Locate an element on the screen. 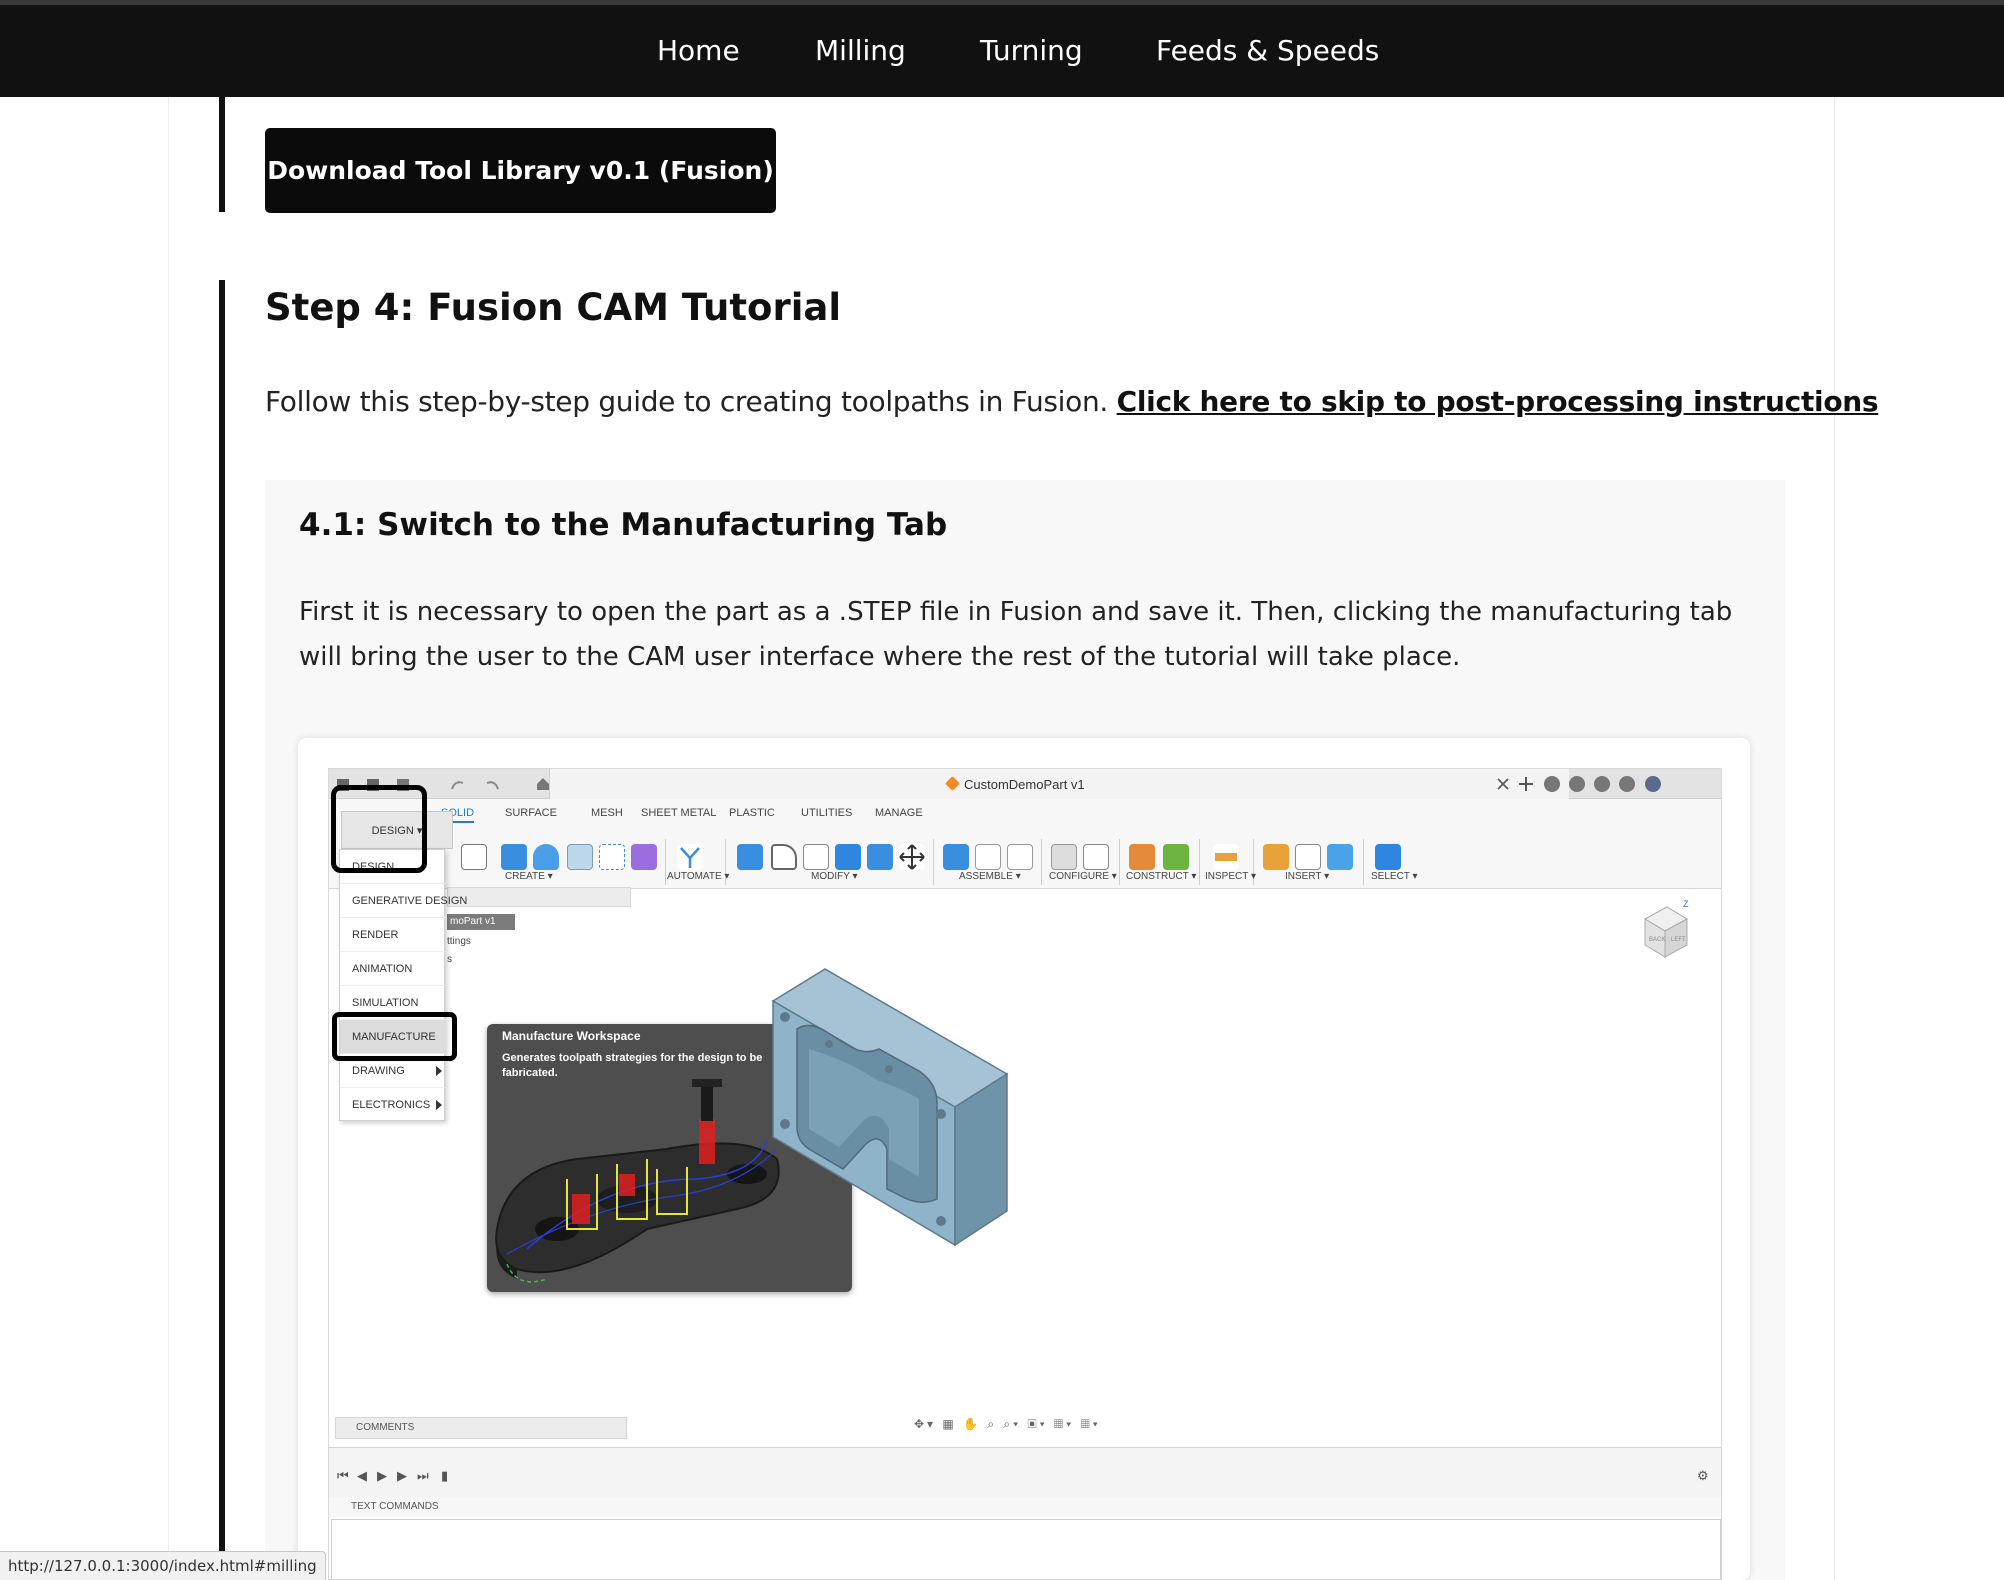  nav-links: Home Milling Turning Feeds & Speeds is located at coordinates (1002, 51).